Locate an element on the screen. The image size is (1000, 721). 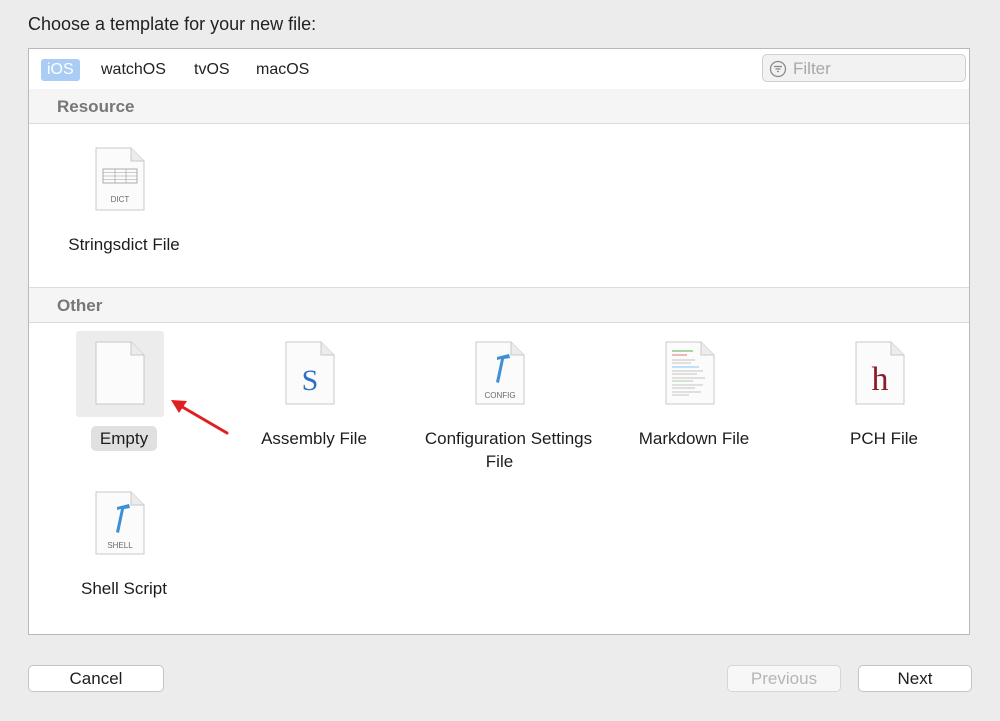
pch-glyph: h is located at coordinates (880, 379).